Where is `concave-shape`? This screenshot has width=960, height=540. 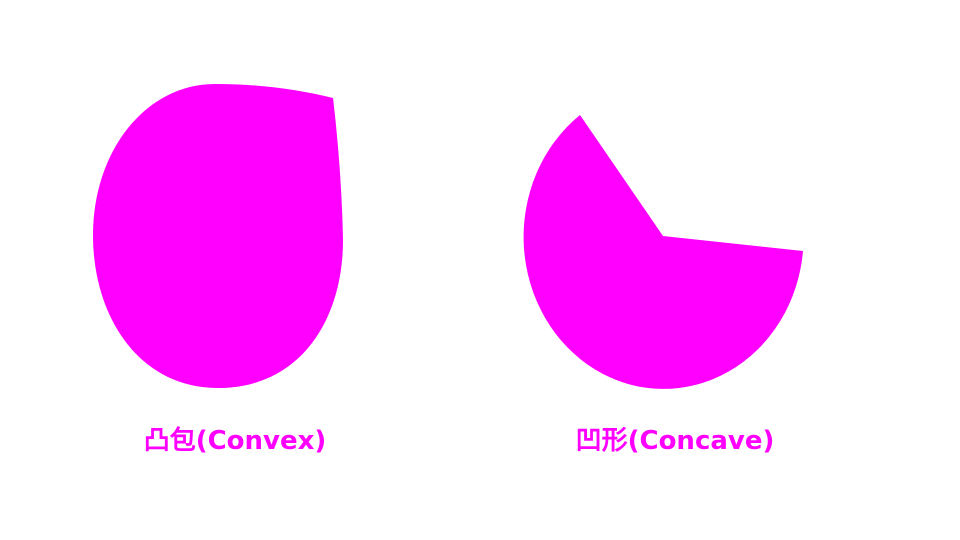
concave-shape is located at coordinates (663, 252).